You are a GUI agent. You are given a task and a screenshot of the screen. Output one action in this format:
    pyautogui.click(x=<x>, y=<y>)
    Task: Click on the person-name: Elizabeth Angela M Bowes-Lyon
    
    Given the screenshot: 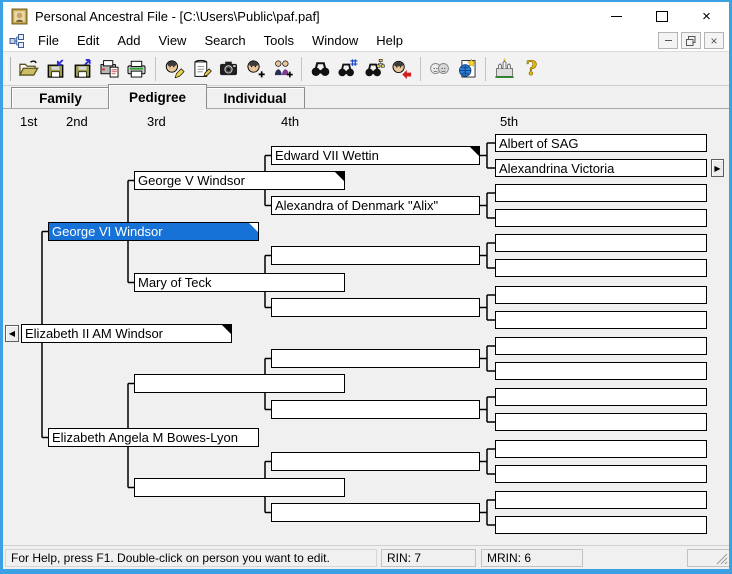 What is the action you would take?
    pyautogui.click(x=145, y=437)
    